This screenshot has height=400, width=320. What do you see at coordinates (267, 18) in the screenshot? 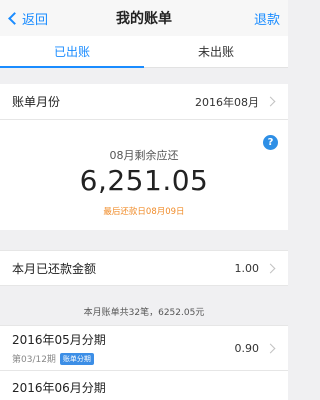
I see `refund-button: 退款` at bounding box center [267, 18].